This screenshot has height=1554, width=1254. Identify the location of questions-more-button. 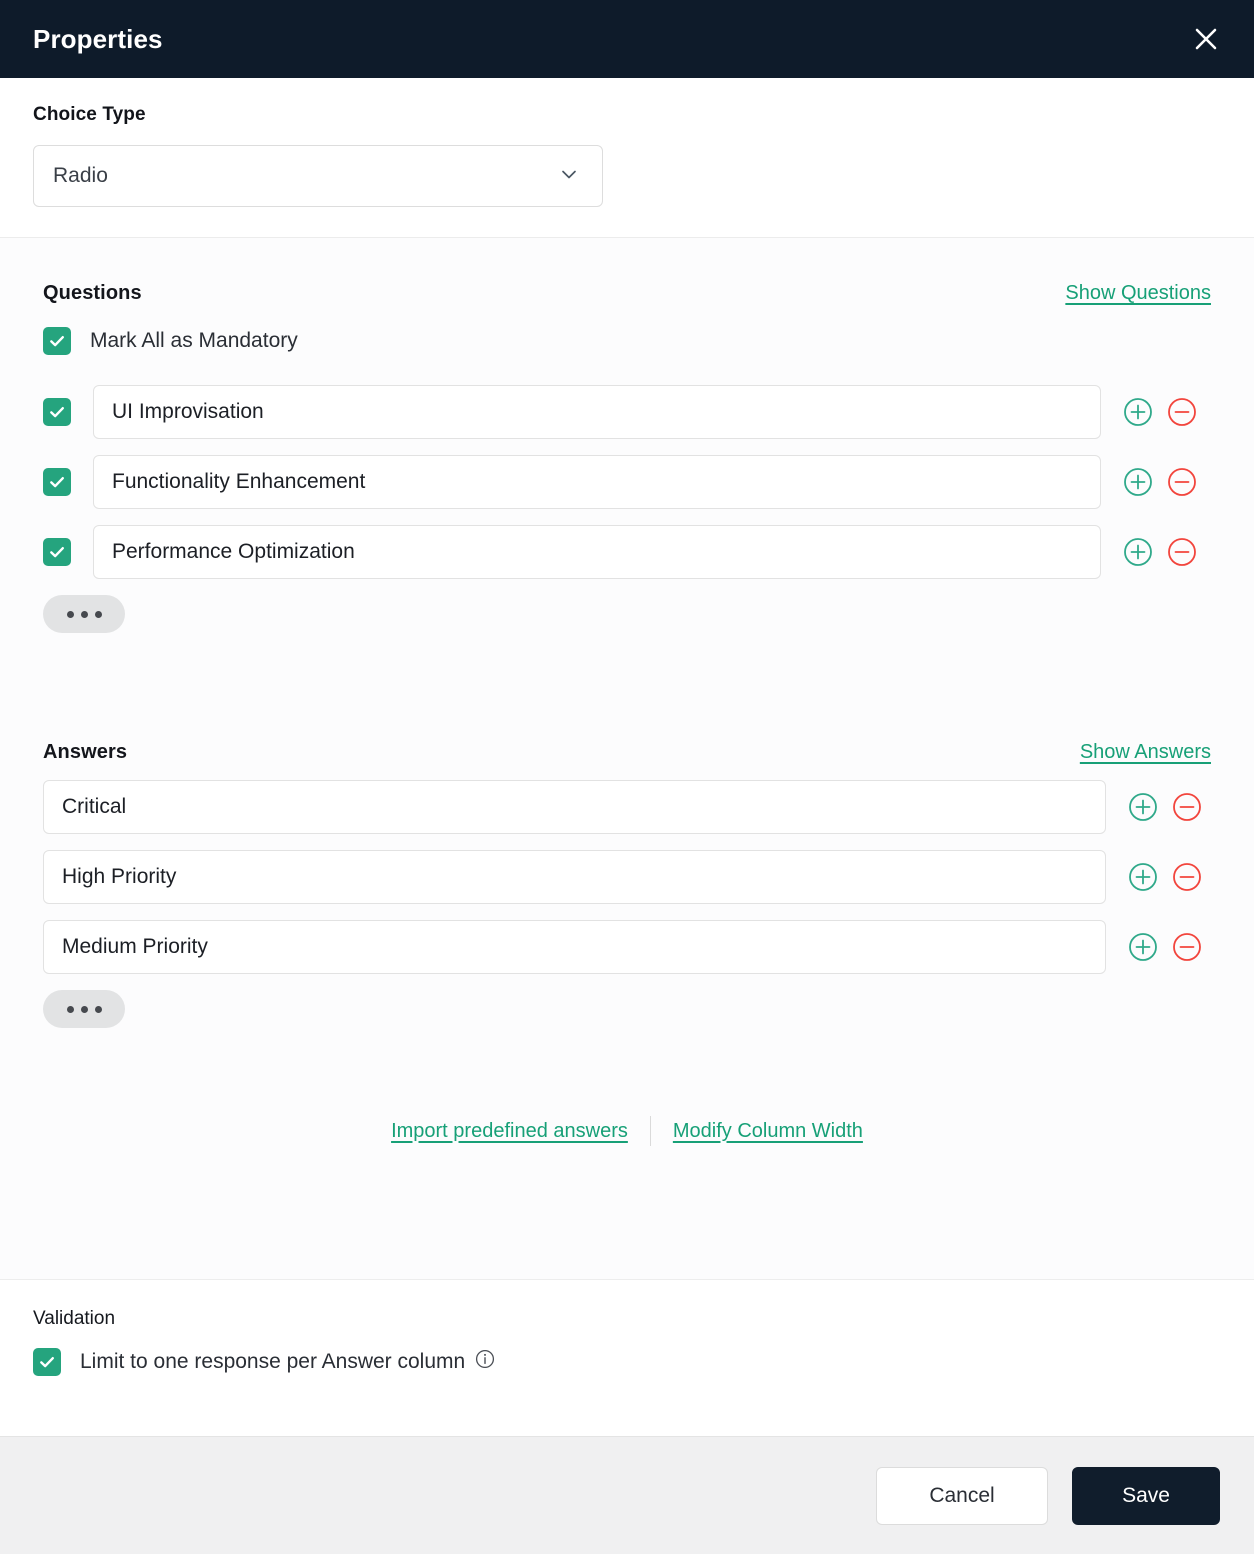
(84, 614).